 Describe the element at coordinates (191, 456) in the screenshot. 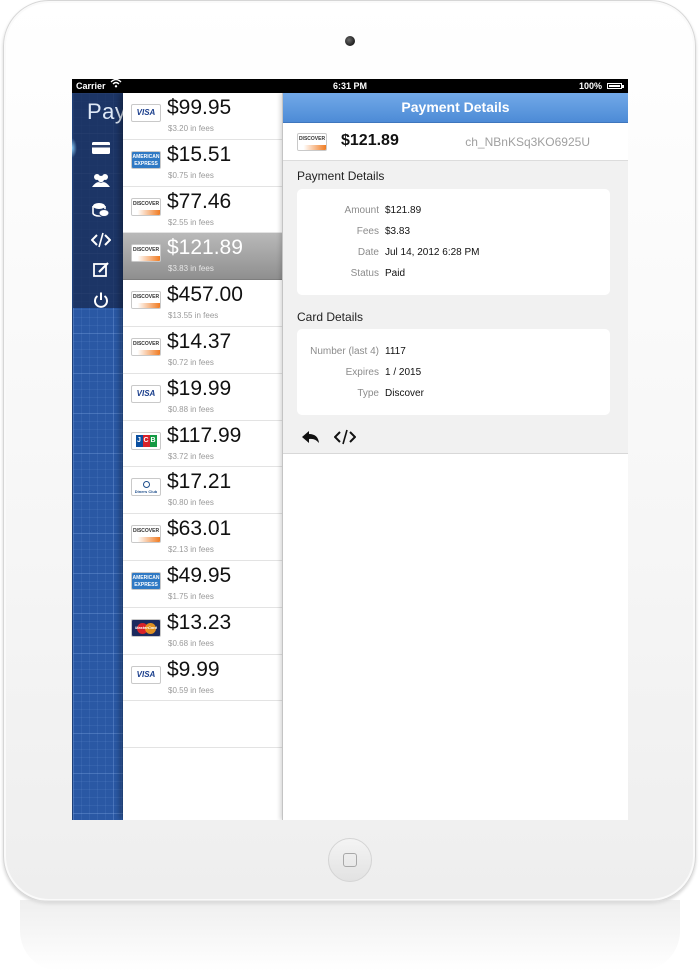

I see `payment-fees: $3.72 in fees` at that location.